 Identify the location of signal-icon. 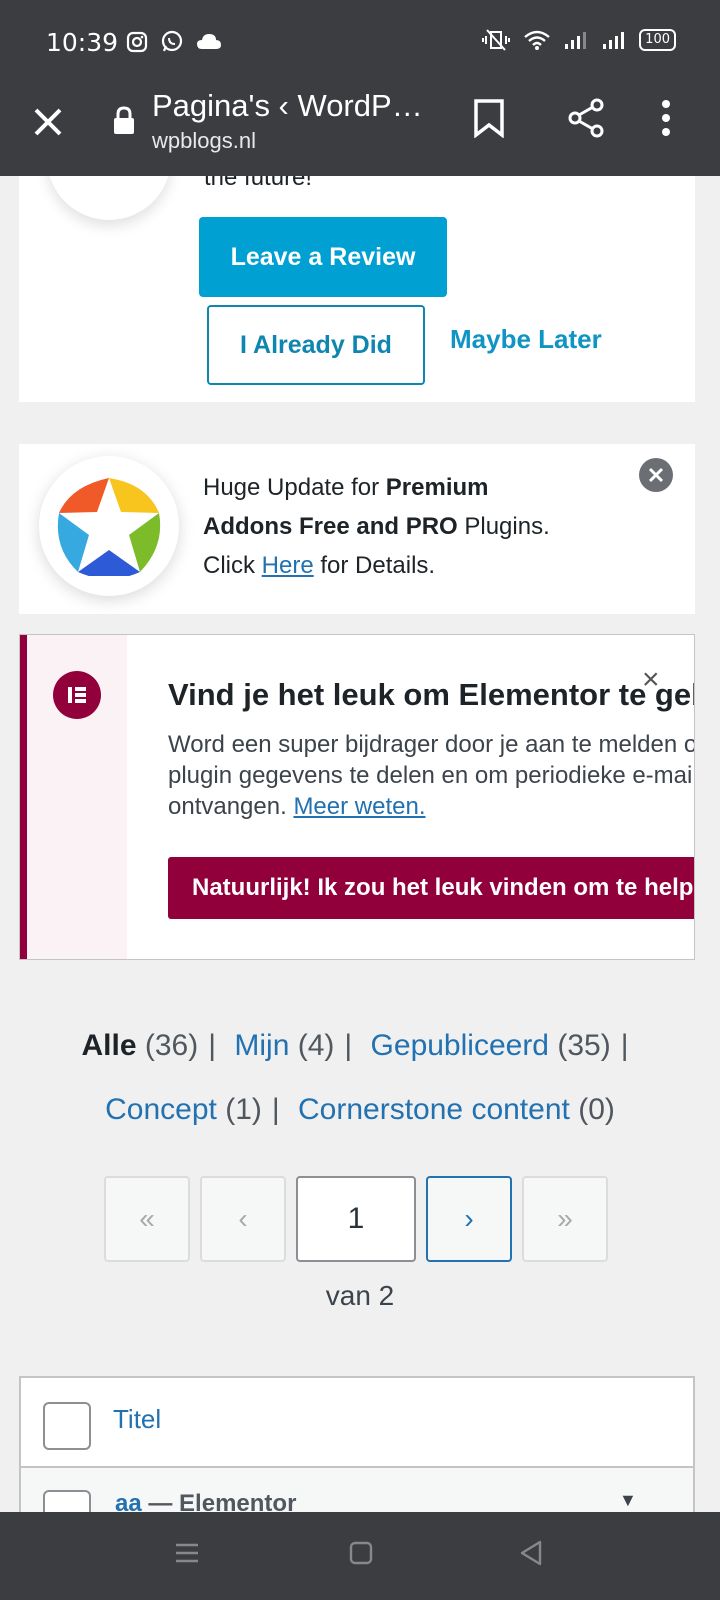
(576, 40).